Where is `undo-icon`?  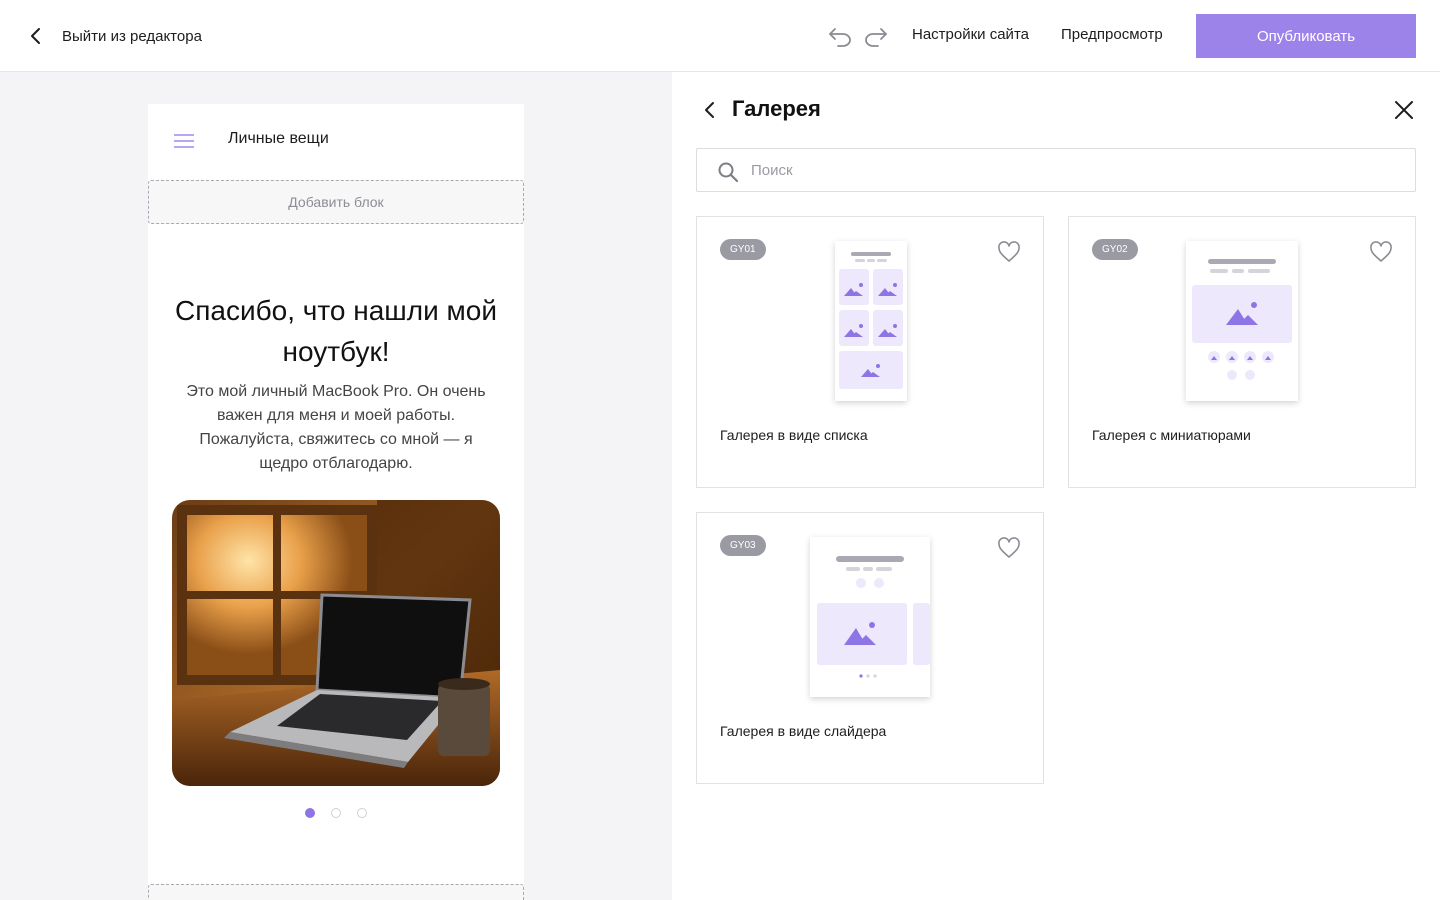 undo-icon is located at coordinates (840, 36).